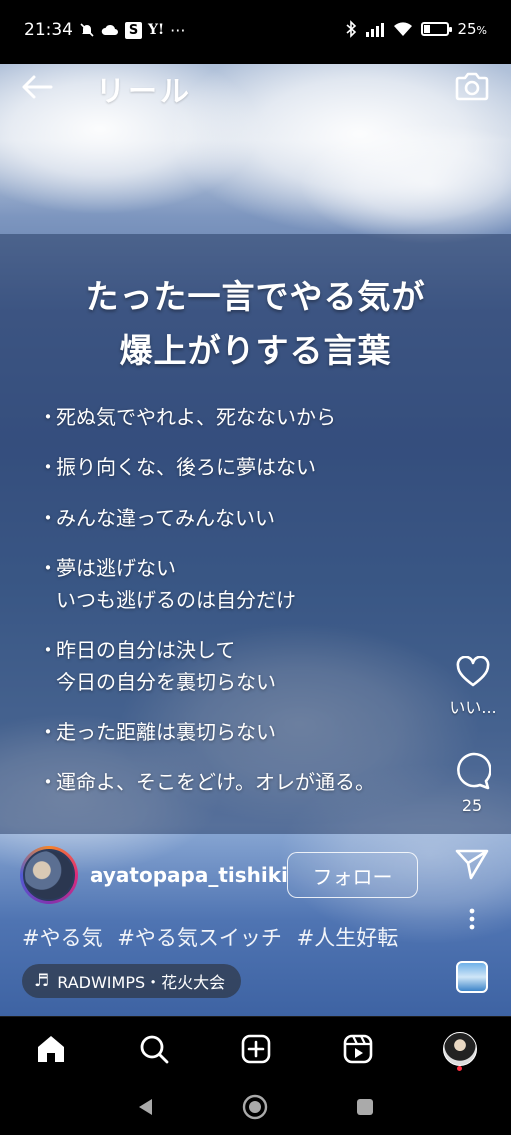 The width and height of the screenshot is (511, 1135). I want to click on heart-icon, so click(473, 671).